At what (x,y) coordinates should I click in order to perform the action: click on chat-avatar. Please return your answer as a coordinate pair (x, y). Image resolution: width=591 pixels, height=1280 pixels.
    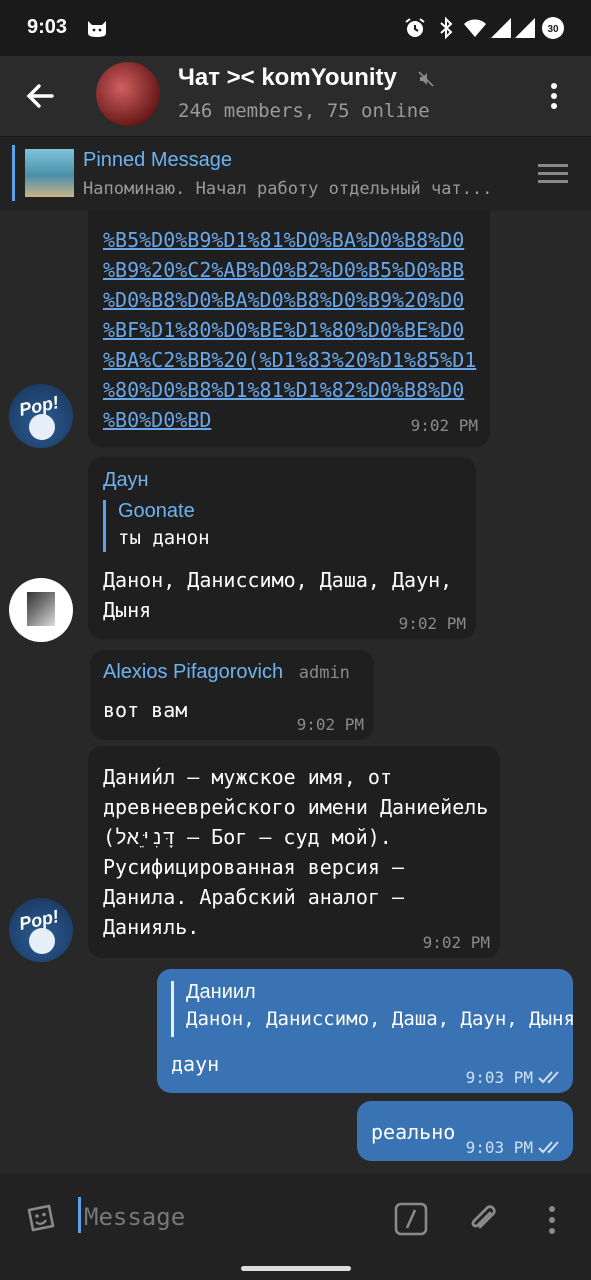
    Looking at the image, I should click on (128, 94).